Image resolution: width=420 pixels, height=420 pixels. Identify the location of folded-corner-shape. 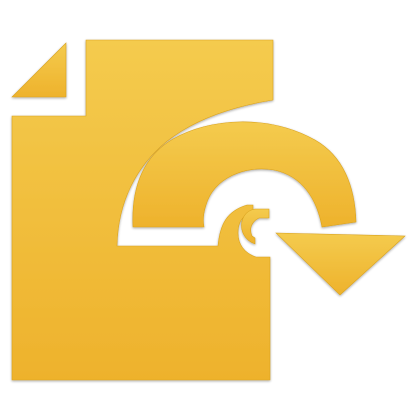
(39, 70).